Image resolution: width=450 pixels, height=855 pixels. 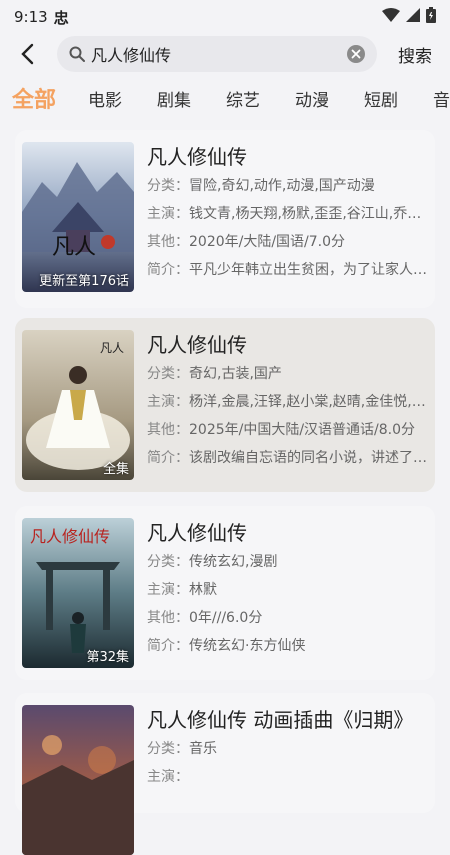 I want to click on tab-short-drama: 短剧, so click(x=381, y=98).